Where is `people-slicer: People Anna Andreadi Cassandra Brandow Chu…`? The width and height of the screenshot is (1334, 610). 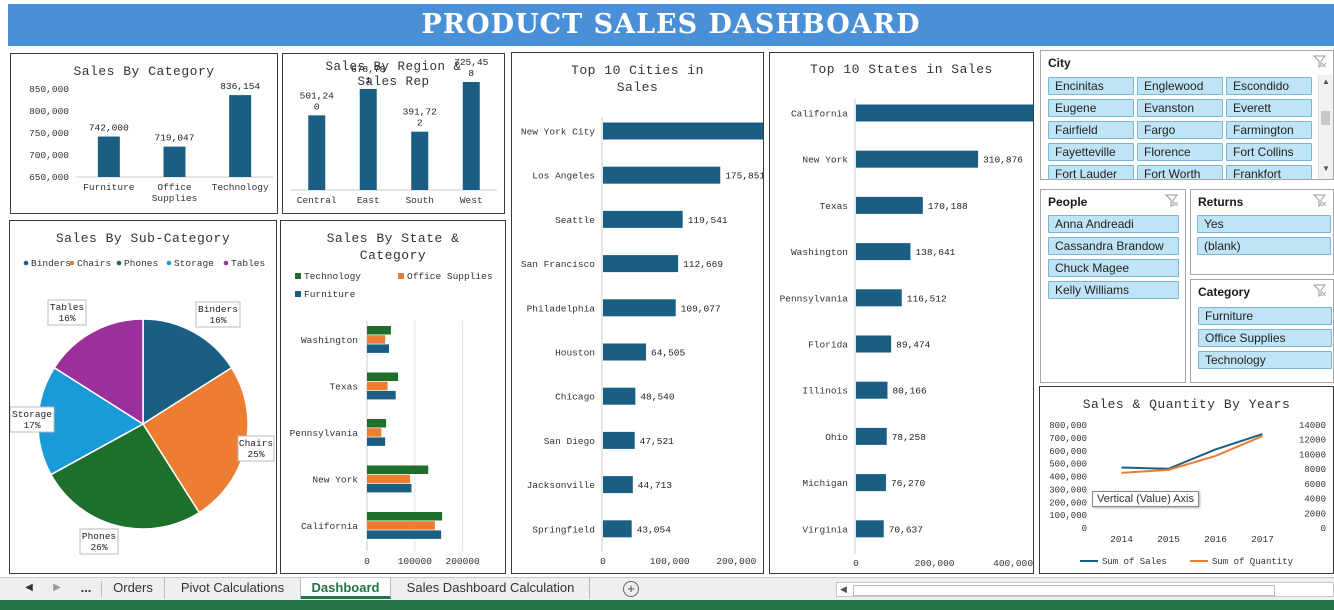
people-slicer: People Anna Andreadi Cassandra Brandow Chu… is located at coordinates (1113, 286).